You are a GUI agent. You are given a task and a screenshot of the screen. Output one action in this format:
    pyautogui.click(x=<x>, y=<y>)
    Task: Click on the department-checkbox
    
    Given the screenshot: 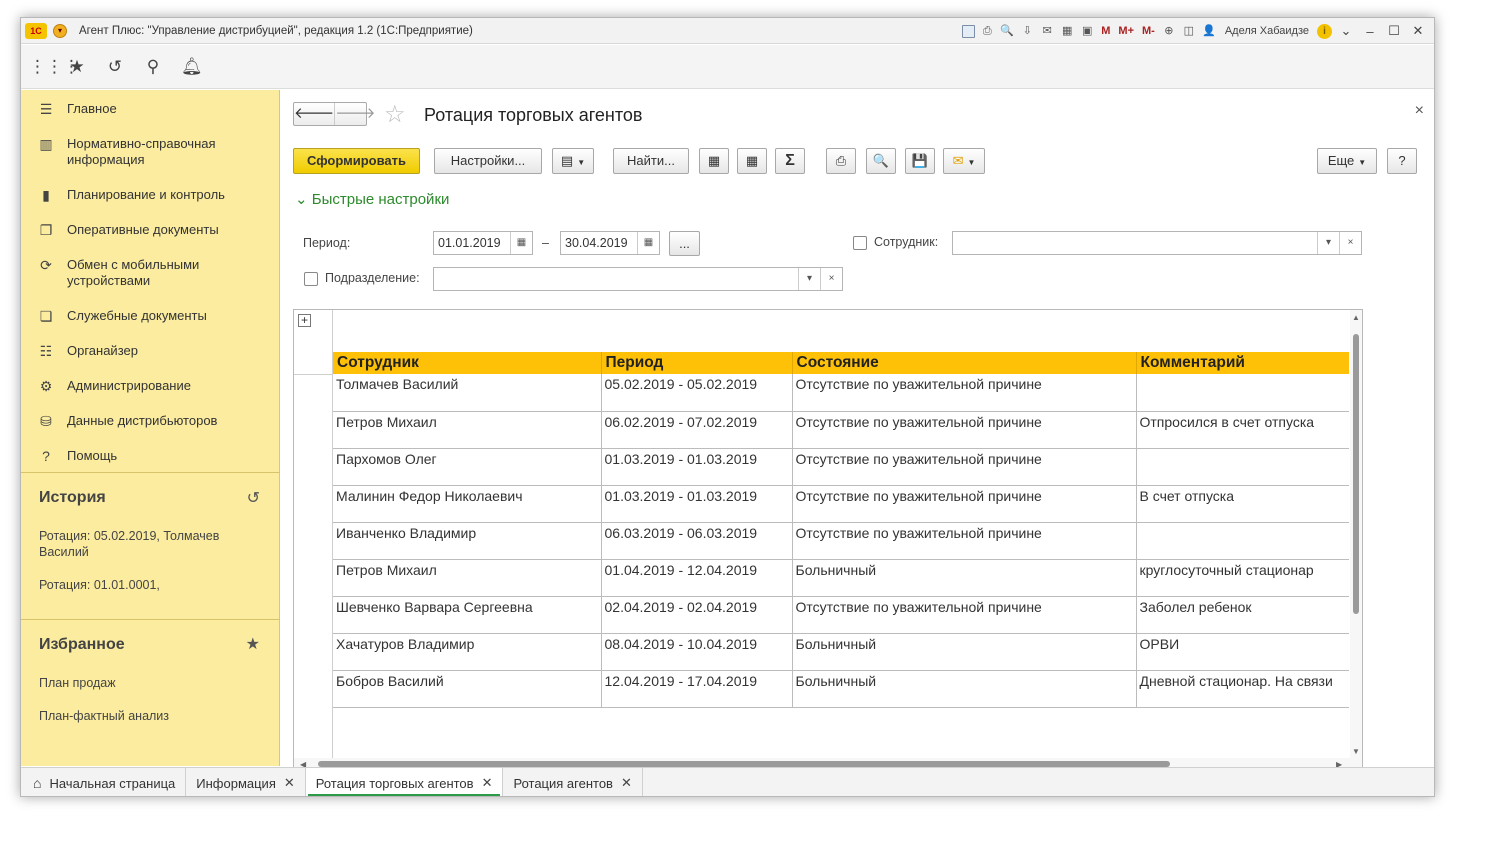 What is the action you would take?
    pyautogui.click(x=311, y=279)
    